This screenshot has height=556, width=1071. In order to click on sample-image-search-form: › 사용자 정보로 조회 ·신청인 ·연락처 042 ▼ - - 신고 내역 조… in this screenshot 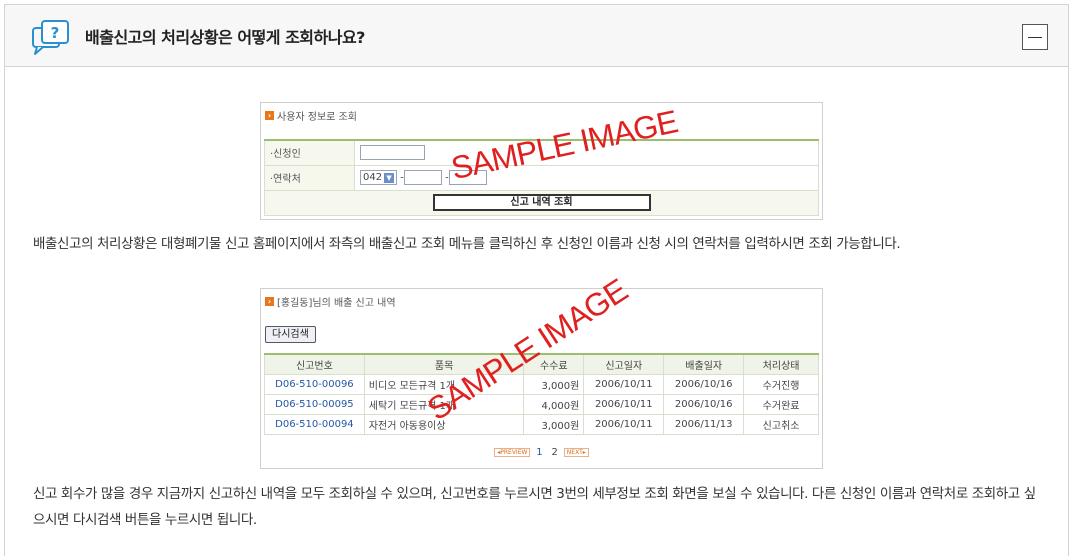, I will do `click(541, 161)`.